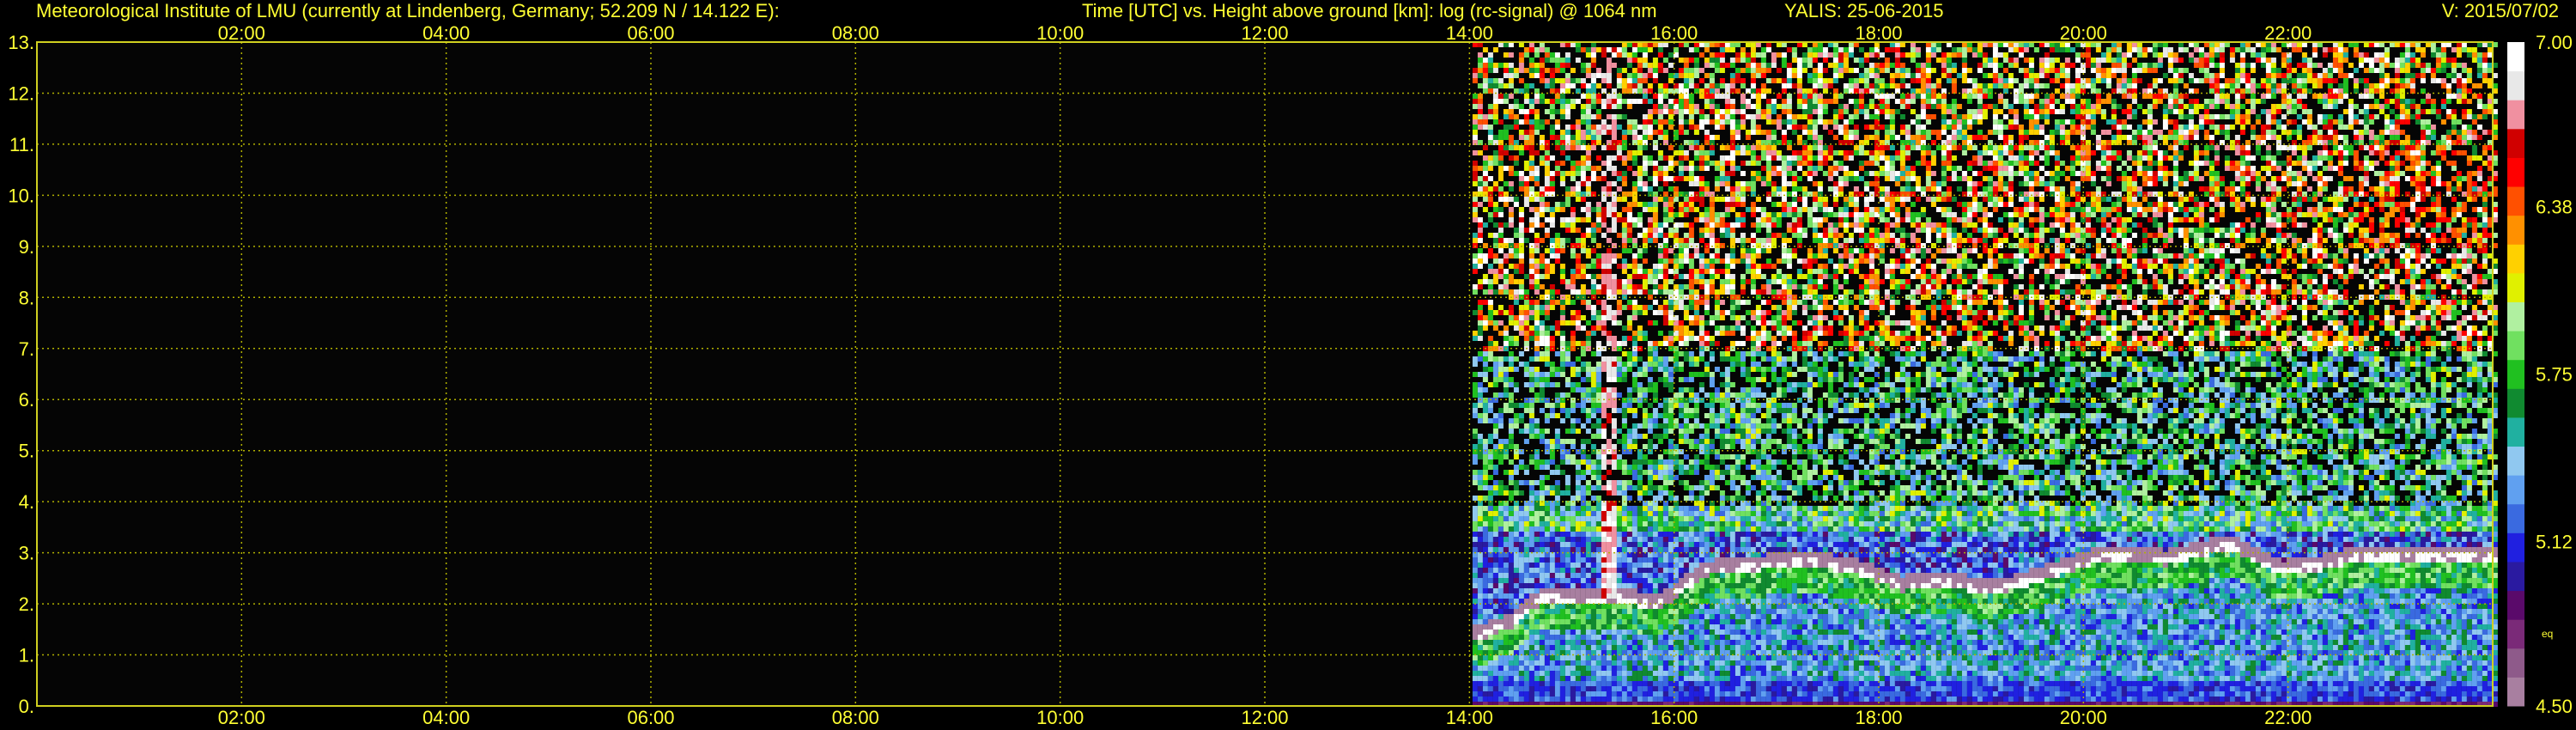 The height and width of the screenshot is (730, 2576). What do you see at coordinates (2554, 706) in the screenshot?
I see `colorbar-tick-label: 4.50` at bounding box center [2554, 706].